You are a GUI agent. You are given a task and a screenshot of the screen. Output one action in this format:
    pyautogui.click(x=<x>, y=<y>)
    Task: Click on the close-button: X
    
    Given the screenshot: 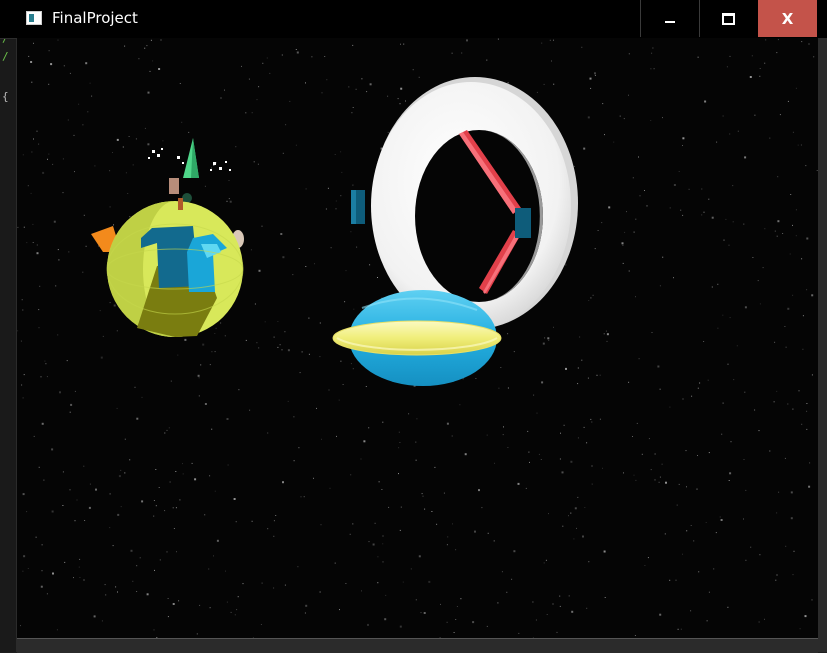 What is the action you would take?
    pyautogui.click(x=787, y=18)
    